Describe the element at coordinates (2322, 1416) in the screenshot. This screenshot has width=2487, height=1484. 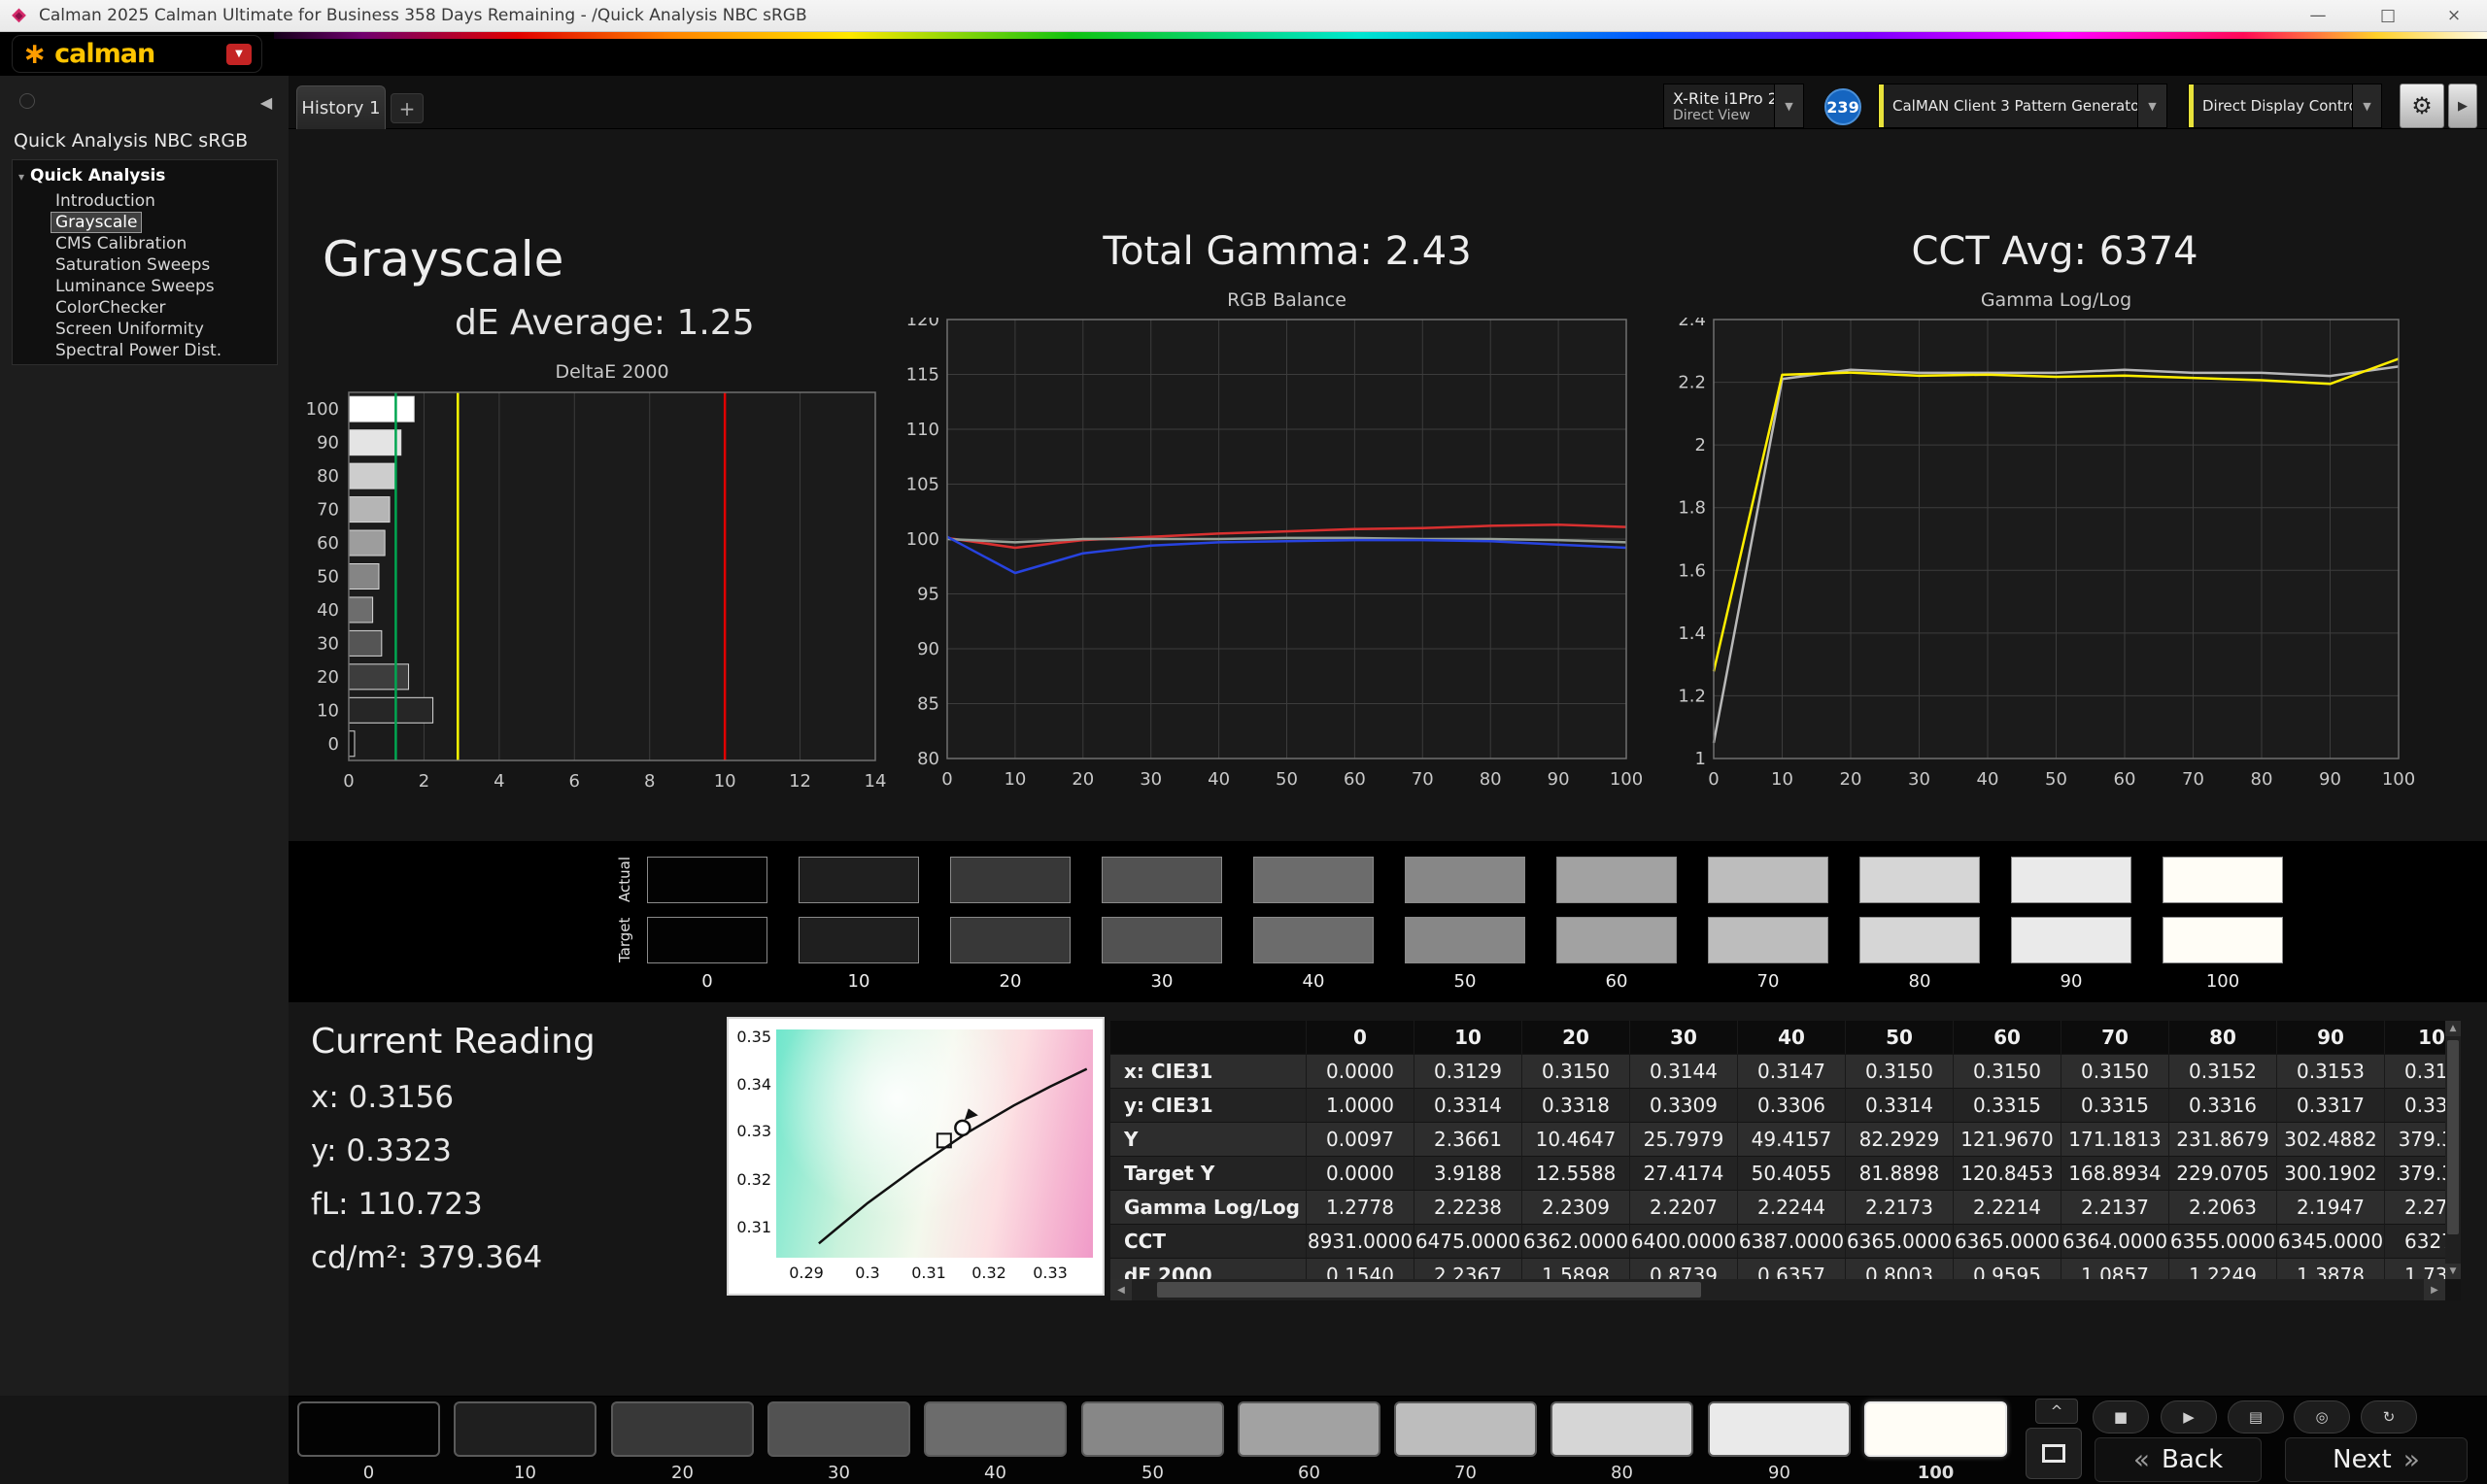
I see `read-button: ◎` at that location.